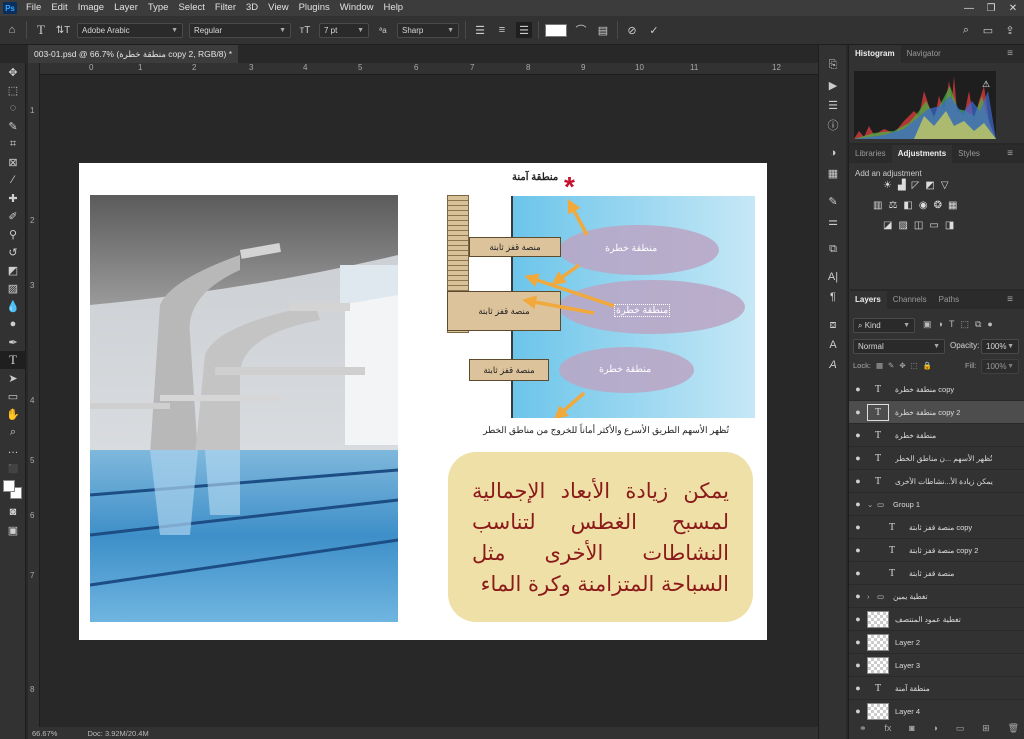 The image size is (1024, 739). Describe the element at coordinates (225, 8) in the screenshot. I see `menu-filter: Filter` at that location.